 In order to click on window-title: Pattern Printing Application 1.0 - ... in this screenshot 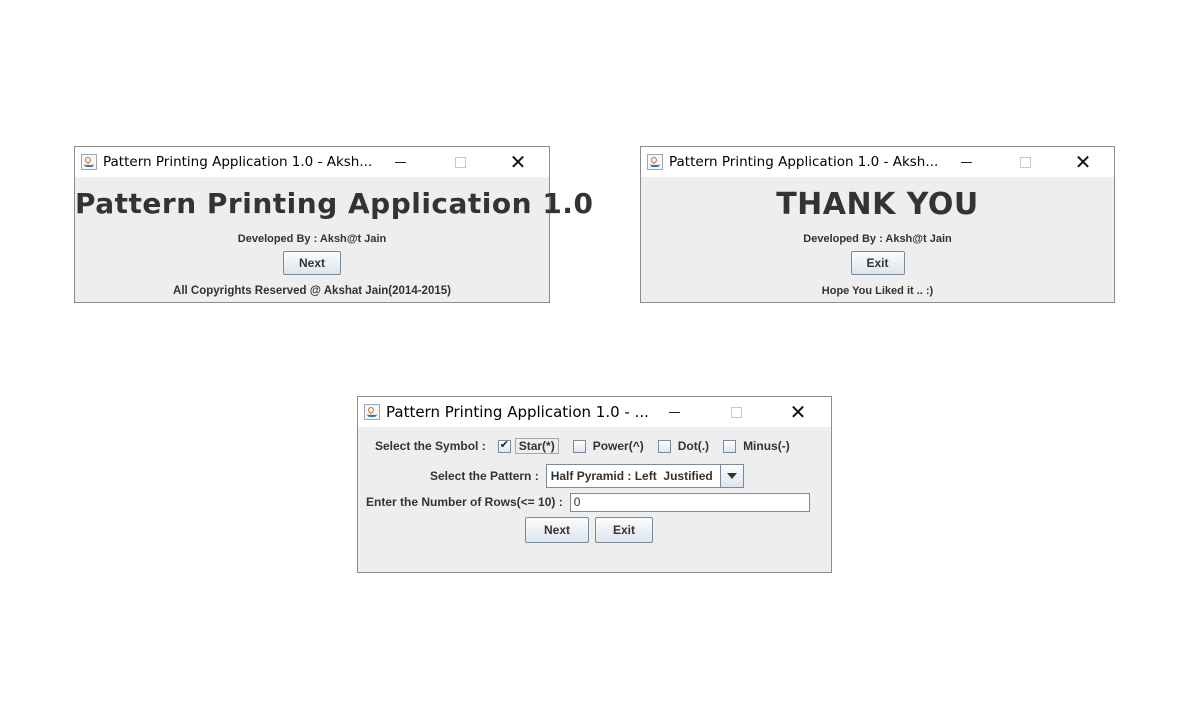, I will do `click(517, 412)`.